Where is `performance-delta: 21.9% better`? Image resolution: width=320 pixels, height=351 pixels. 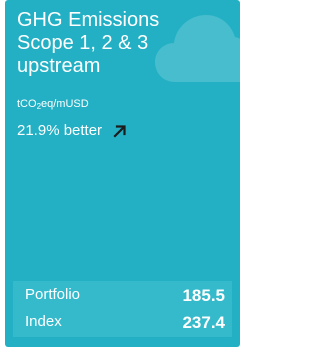
performance-delta: 21.9% better is located at coordinates (72, 131).